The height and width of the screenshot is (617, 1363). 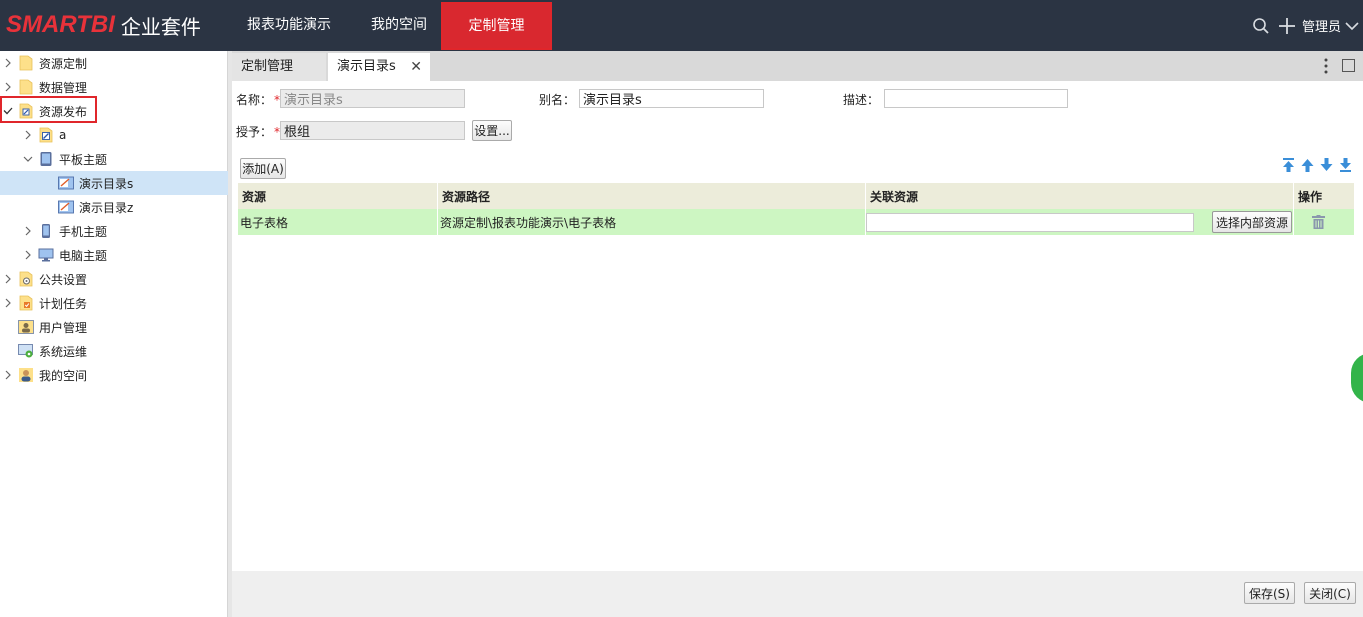 What do you see at coordinates (258, 100) in the screenshot?
I see `name-label: 名称： *` at bounding box center [258, 100].